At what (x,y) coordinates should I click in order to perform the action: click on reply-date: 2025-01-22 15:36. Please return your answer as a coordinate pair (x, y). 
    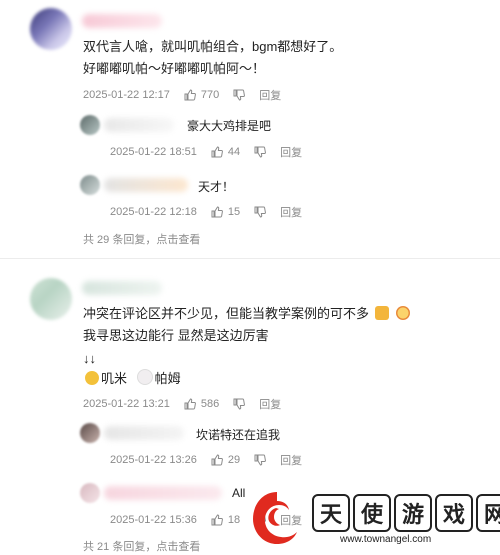
    Looking at the image, I should click on (153, 520).